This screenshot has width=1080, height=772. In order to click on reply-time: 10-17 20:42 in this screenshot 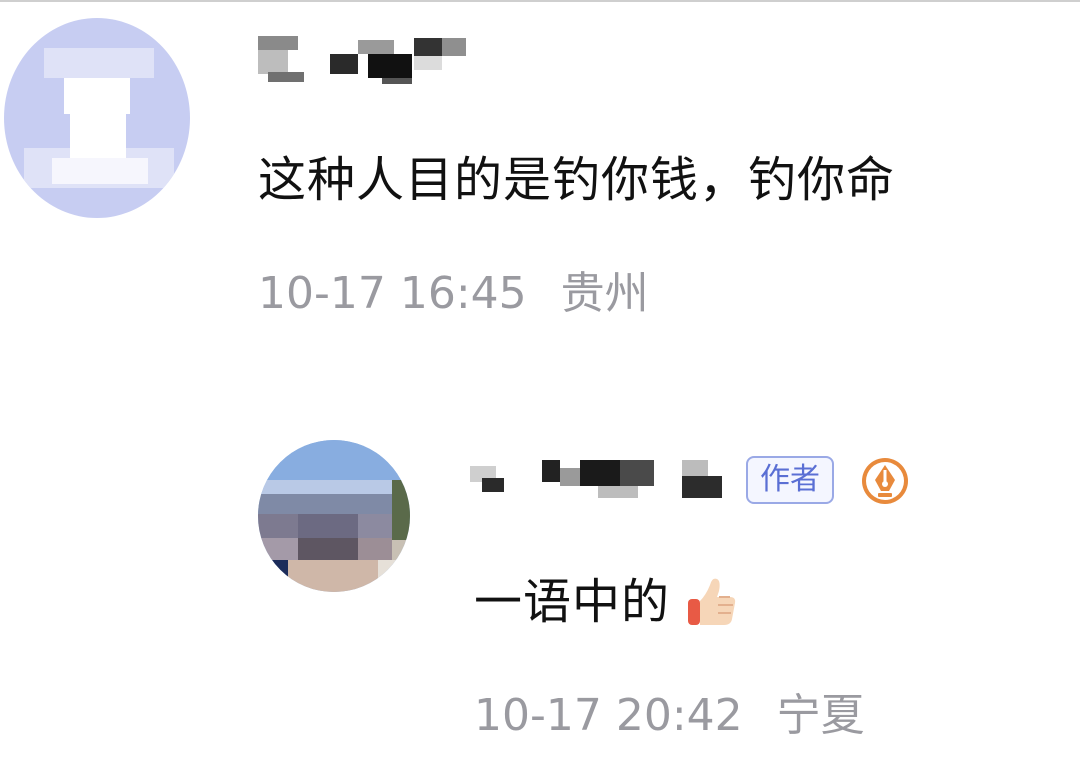, I will do `click(608, 715)`.